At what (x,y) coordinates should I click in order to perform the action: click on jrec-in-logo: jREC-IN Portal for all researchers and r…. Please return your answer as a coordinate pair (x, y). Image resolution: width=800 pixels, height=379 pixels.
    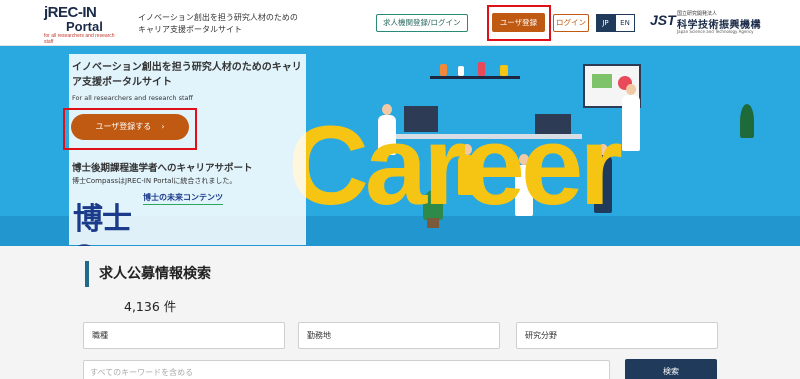
    Looking at the image, I should click on (80, 24).